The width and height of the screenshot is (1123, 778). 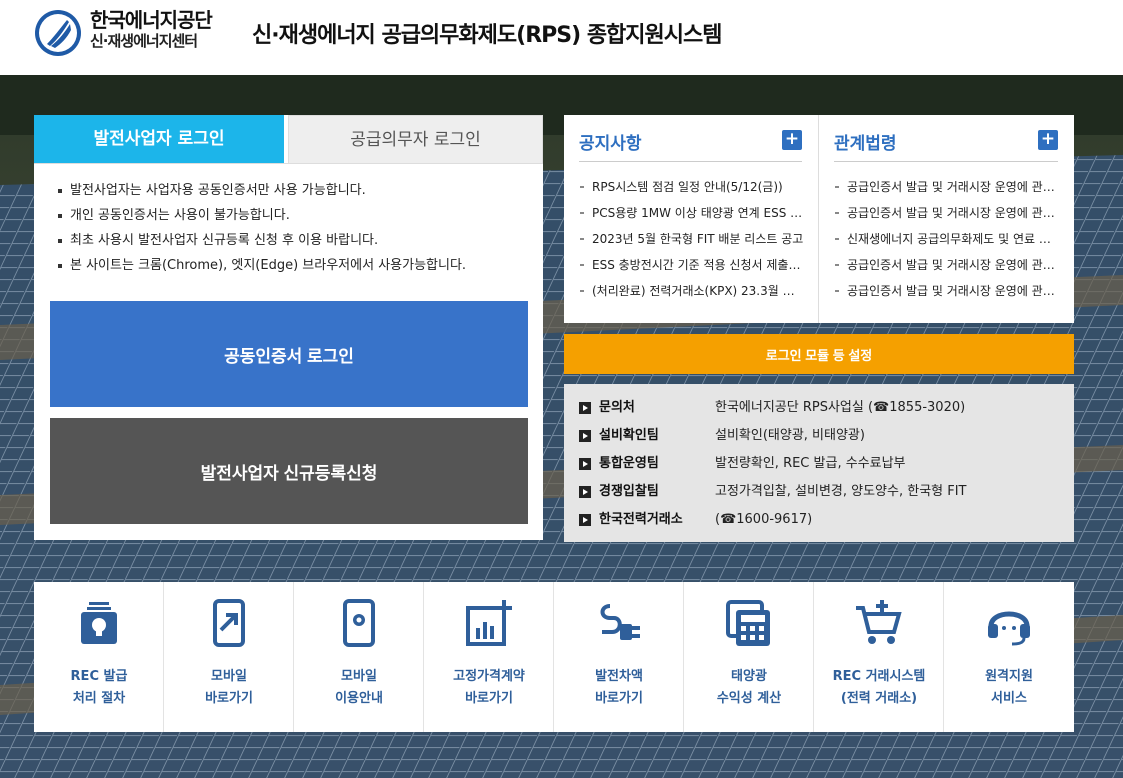 What do you see at coordinates (229, 623) in the screenshot?
I see `mobile-link-icon` at bounding box center [229, 623].